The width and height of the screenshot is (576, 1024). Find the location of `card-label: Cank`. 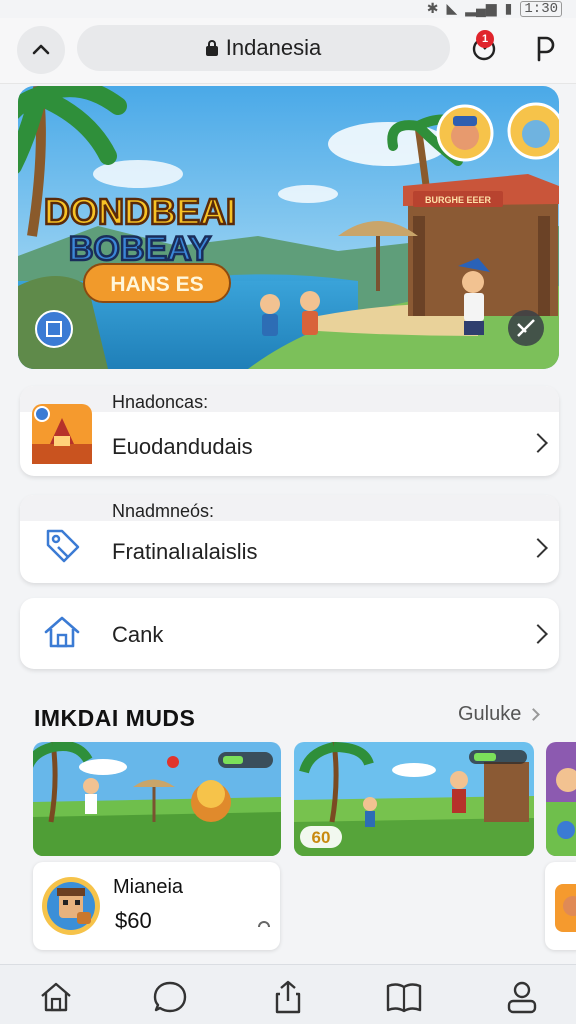

card-label: Cank is located at coordinates (138, 634).